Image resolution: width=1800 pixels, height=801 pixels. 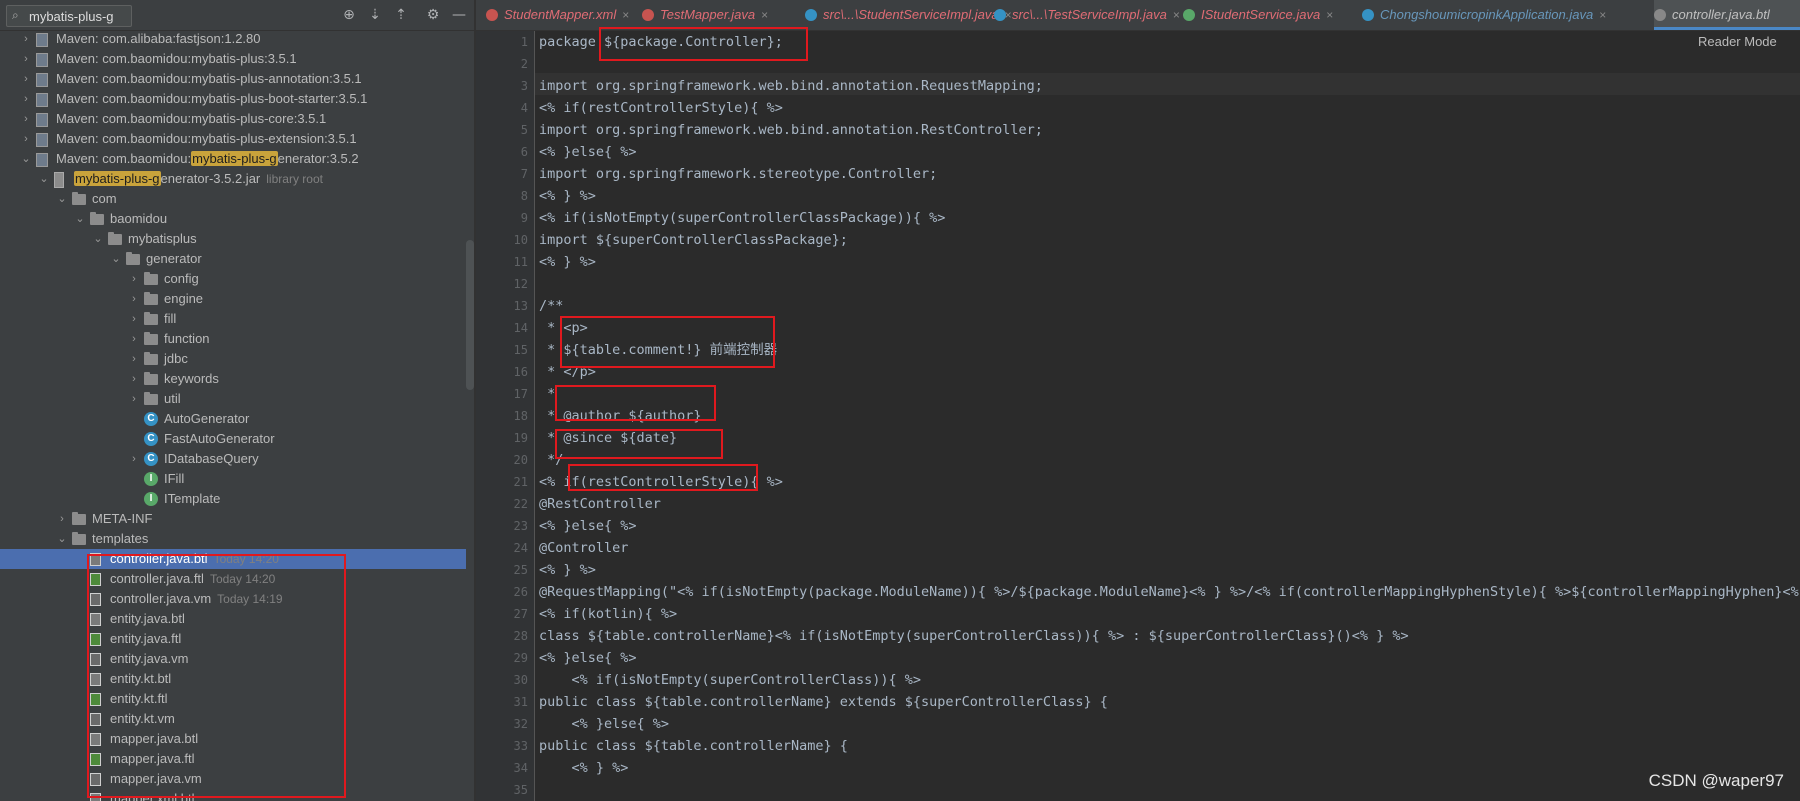 I want to click on tree-scrollbar, so click(x=470, y=315).